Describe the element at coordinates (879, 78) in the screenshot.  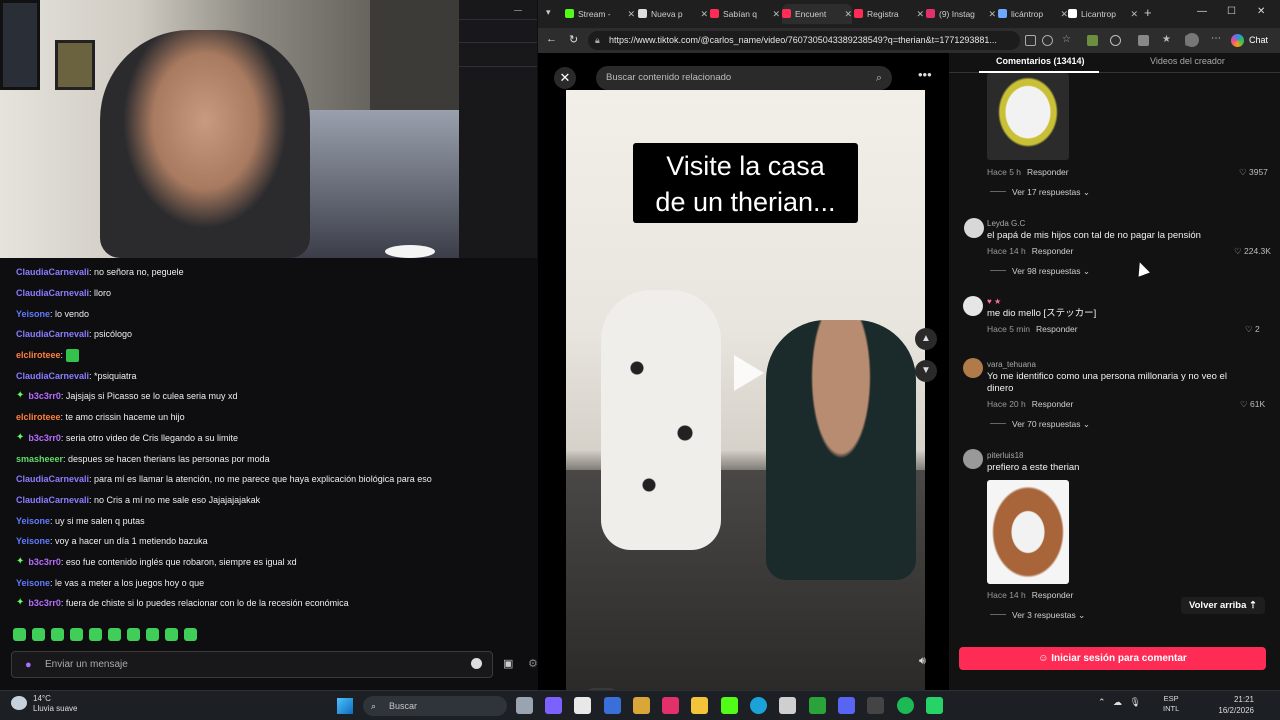
I see `search-icon: ⌕` at that location.